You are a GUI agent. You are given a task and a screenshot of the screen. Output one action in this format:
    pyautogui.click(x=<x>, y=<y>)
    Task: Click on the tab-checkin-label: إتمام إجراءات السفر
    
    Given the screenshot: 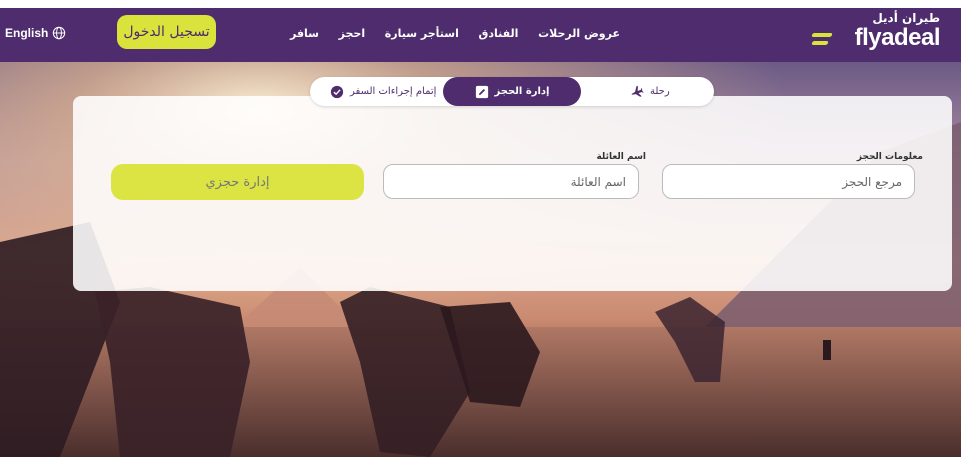 What is the action you would take?
    pyautogui.click(x=393, y=91)
    